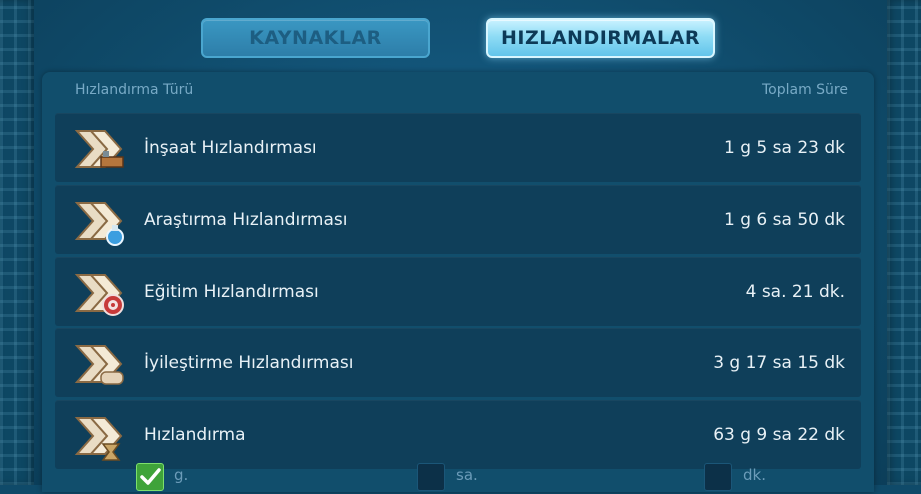 The width and height of the screenshot is (921, 494). I want to click on row-label: Hızlandırma, so click(195, 434).